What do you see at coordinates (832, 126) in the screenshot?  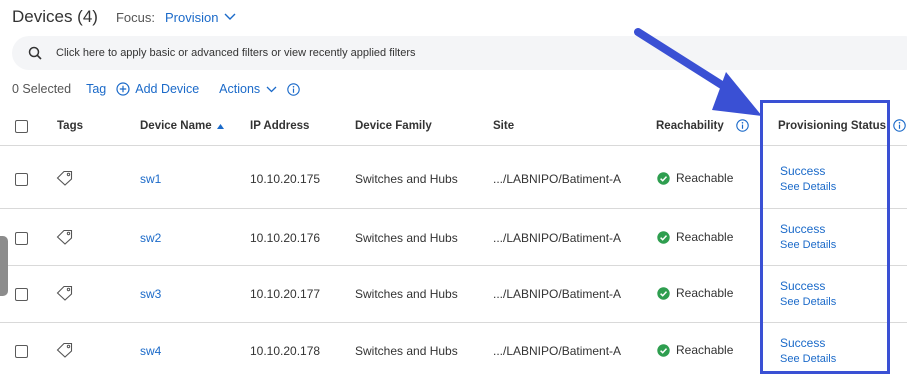 I see `column-provisioning-status: Provisioning Status` at bounding box center [832, 126].